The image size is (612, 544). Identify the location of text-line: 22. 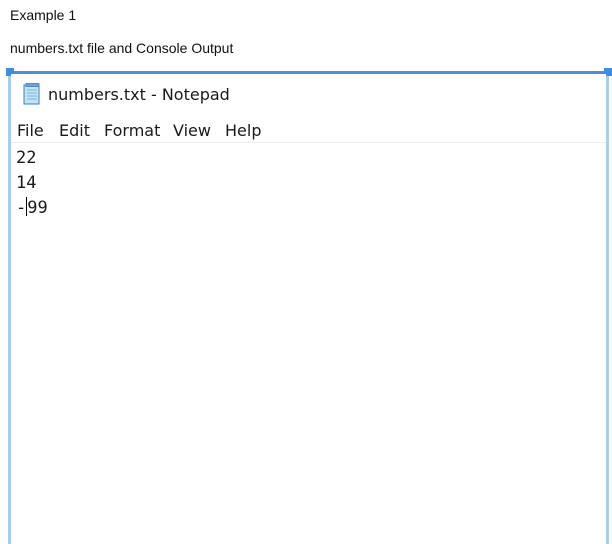
(26, 158).